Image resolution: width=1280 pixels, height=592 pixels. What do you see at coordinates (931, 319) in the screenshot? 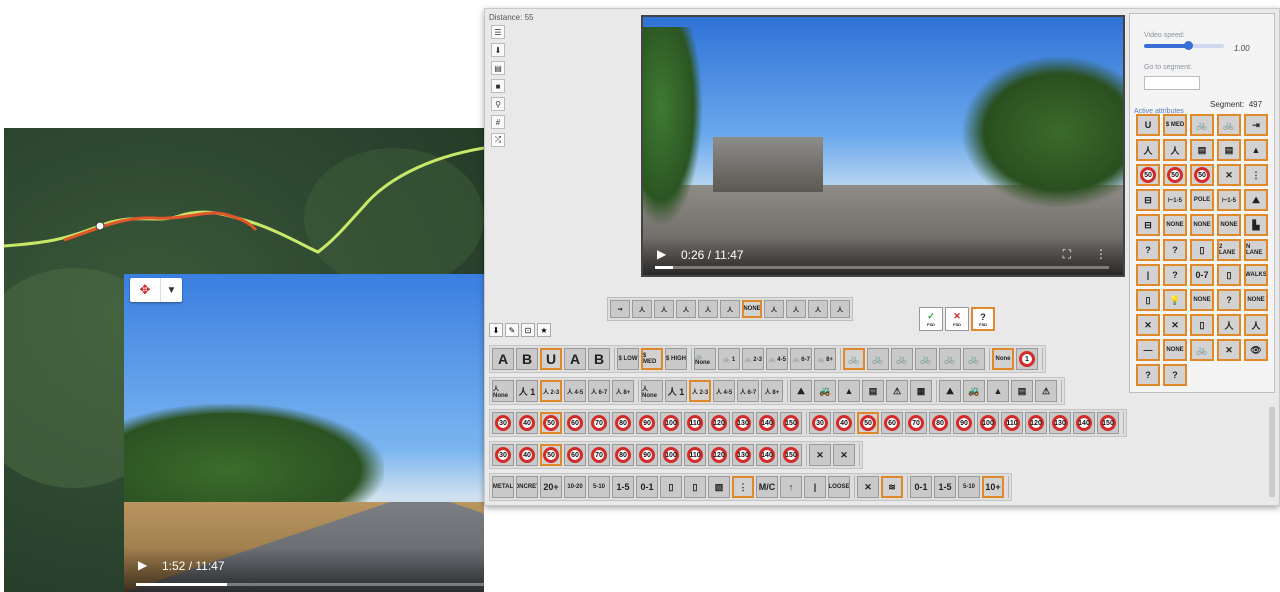
I see `confirm-button: ✓ FSD` at bounding box center [931, 319].